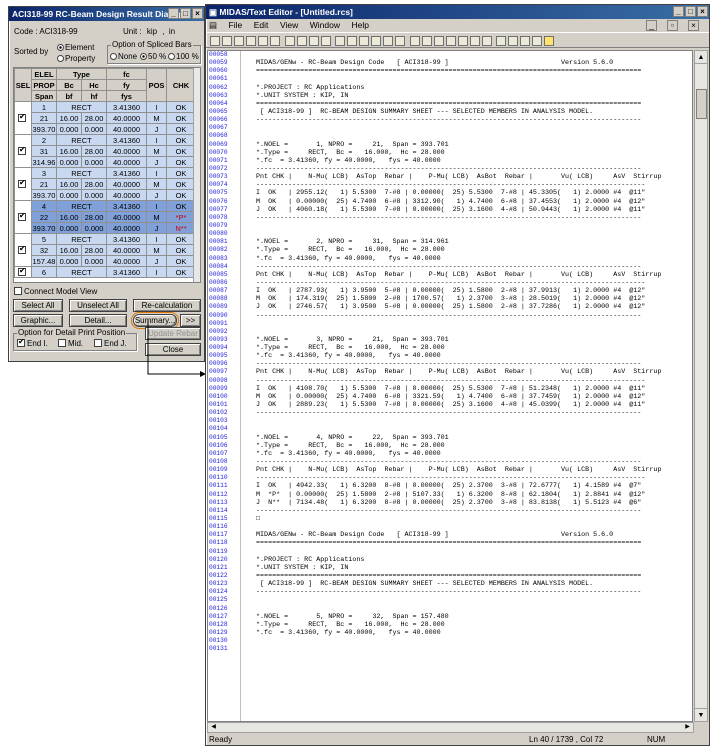  What do you see at coordinates (486, 40) in the screenshot?
I see `window-icon` at bounding box center [486, 40].